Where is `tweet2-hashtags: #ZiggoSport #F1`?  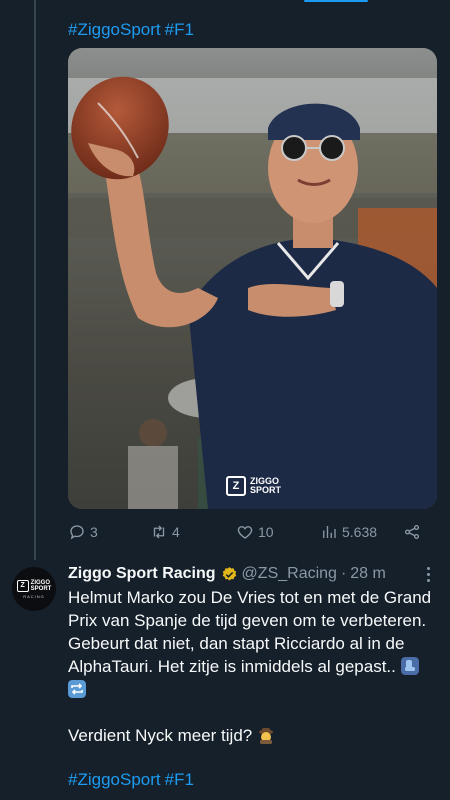
tweet2-hashtags: #ZiggoSport #F1 is located at coordinates (133, 780).